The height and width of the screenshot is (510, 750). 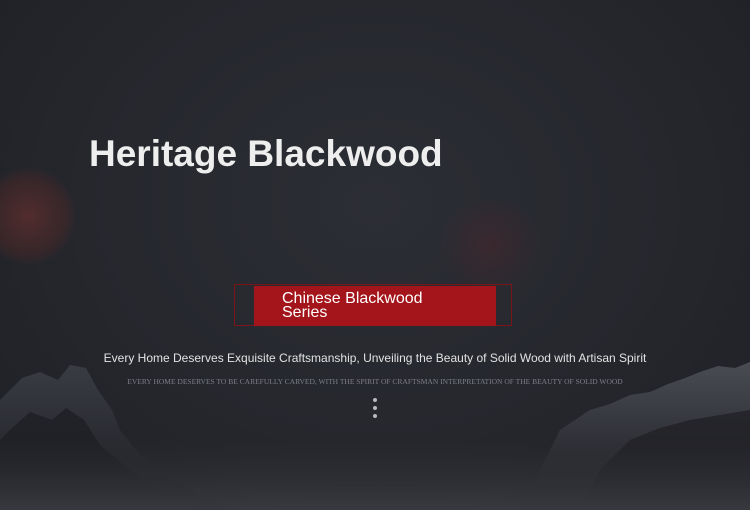 I want to click on page-title: Heritage Blackwood, so click(x=266, y=153).